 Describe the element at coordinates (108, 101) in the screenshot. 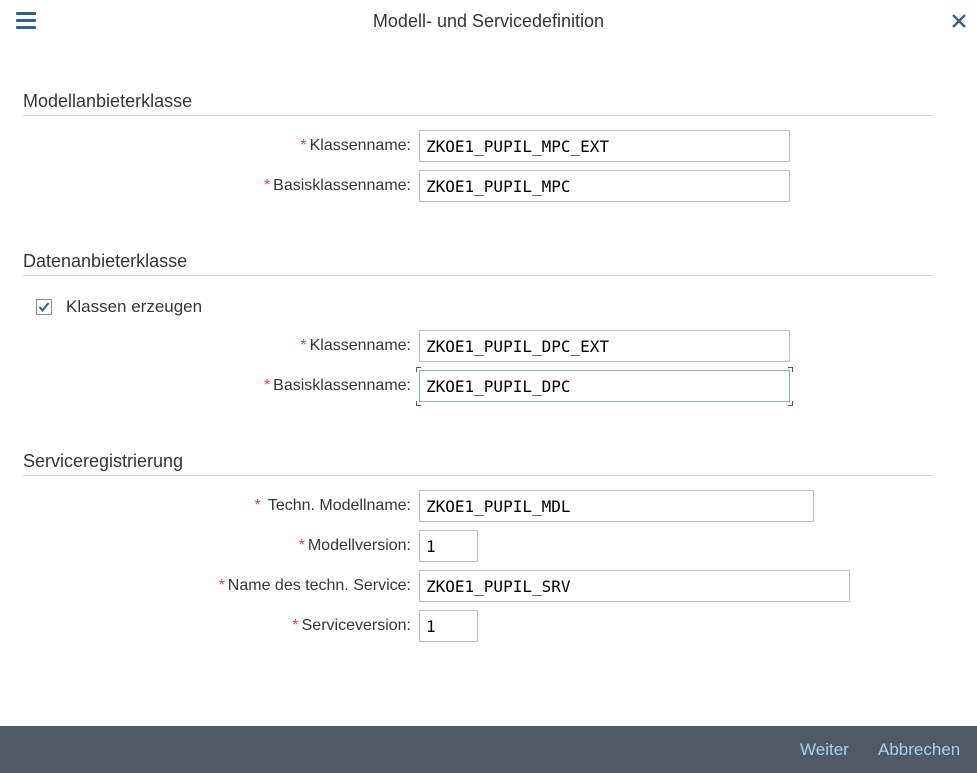

I see `section-title-model-provider: Modellanbieterklasse` at that location.